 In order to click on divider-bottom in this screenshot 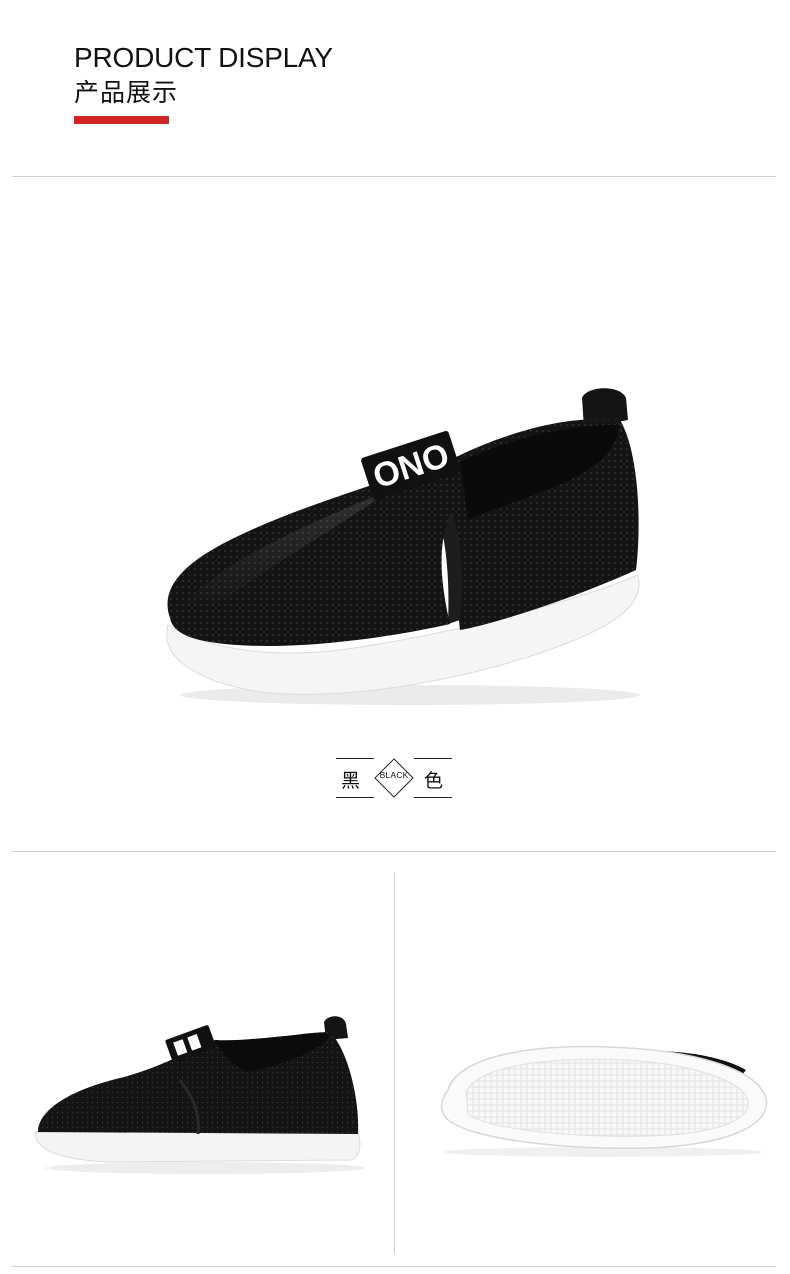, I will do `click(394, 1266)`.